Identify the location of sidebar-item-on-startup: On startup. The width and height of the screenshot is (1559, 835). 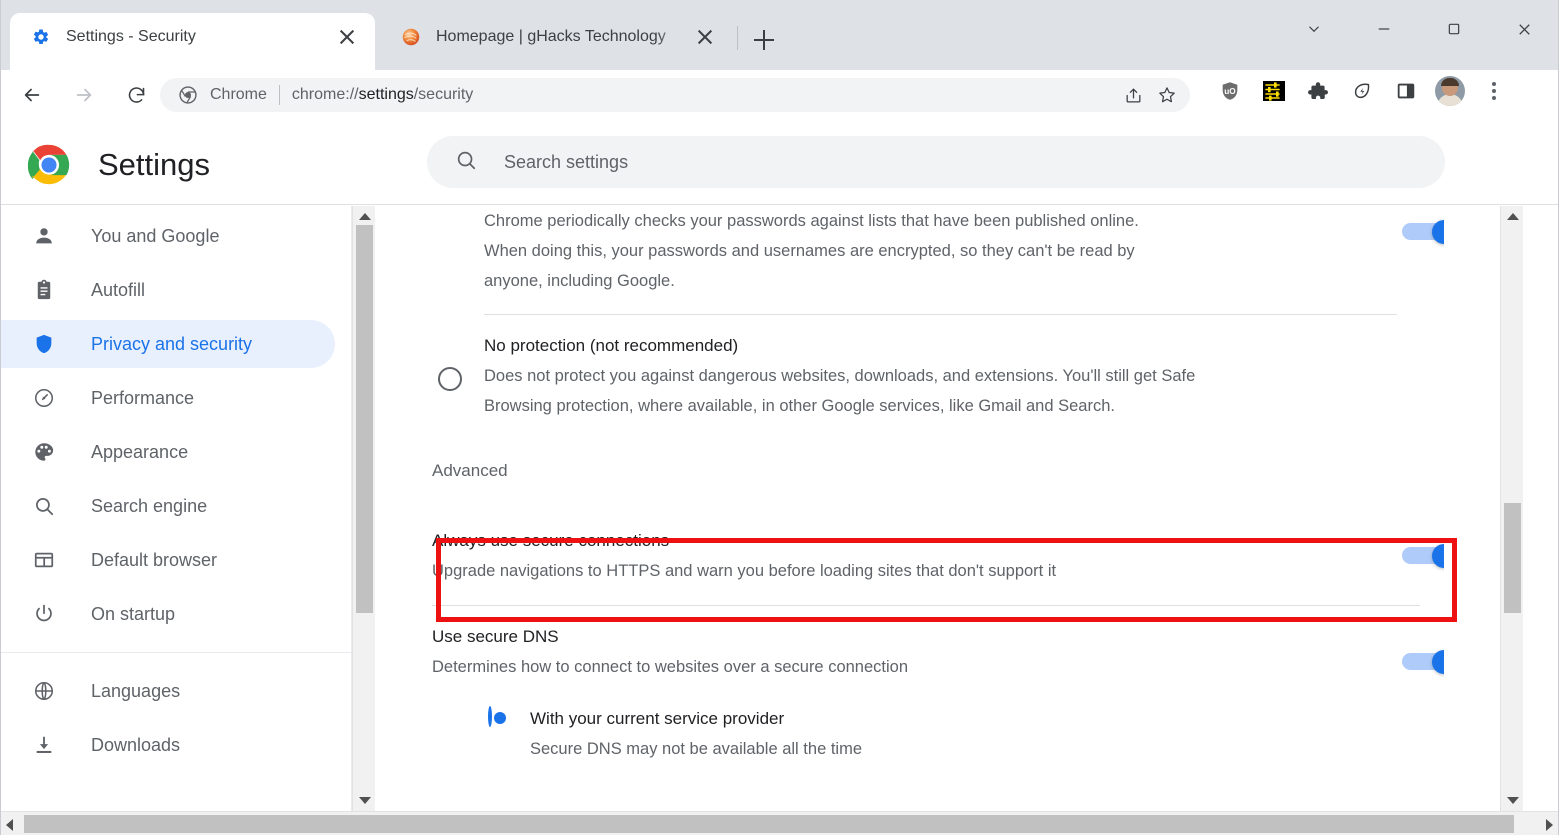
(167, 614).